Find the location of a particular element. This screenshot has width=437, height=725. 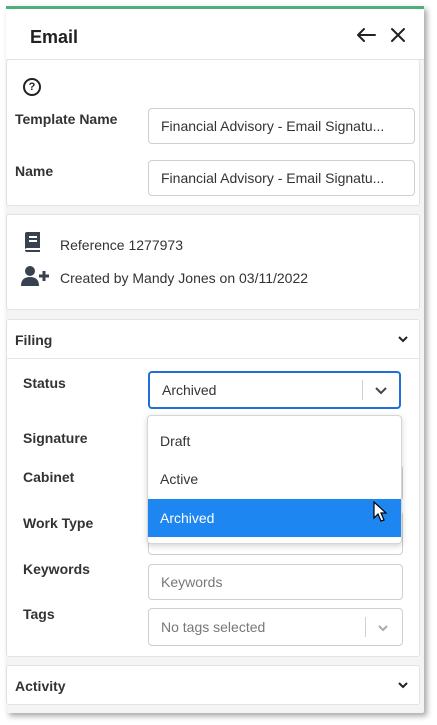

keywords-label: Keywords is located at coordinates (56, 569).